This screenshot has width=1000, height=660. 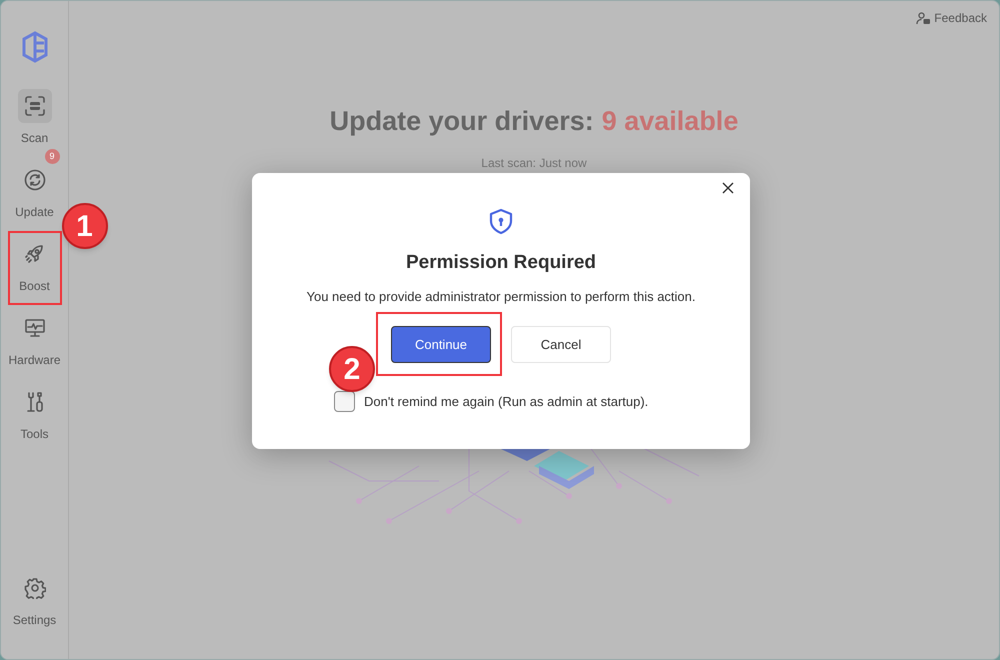 I want to click on remind-checkbox: Don't remind me again (Run as admin at startup)., so click(x=491, y=401).